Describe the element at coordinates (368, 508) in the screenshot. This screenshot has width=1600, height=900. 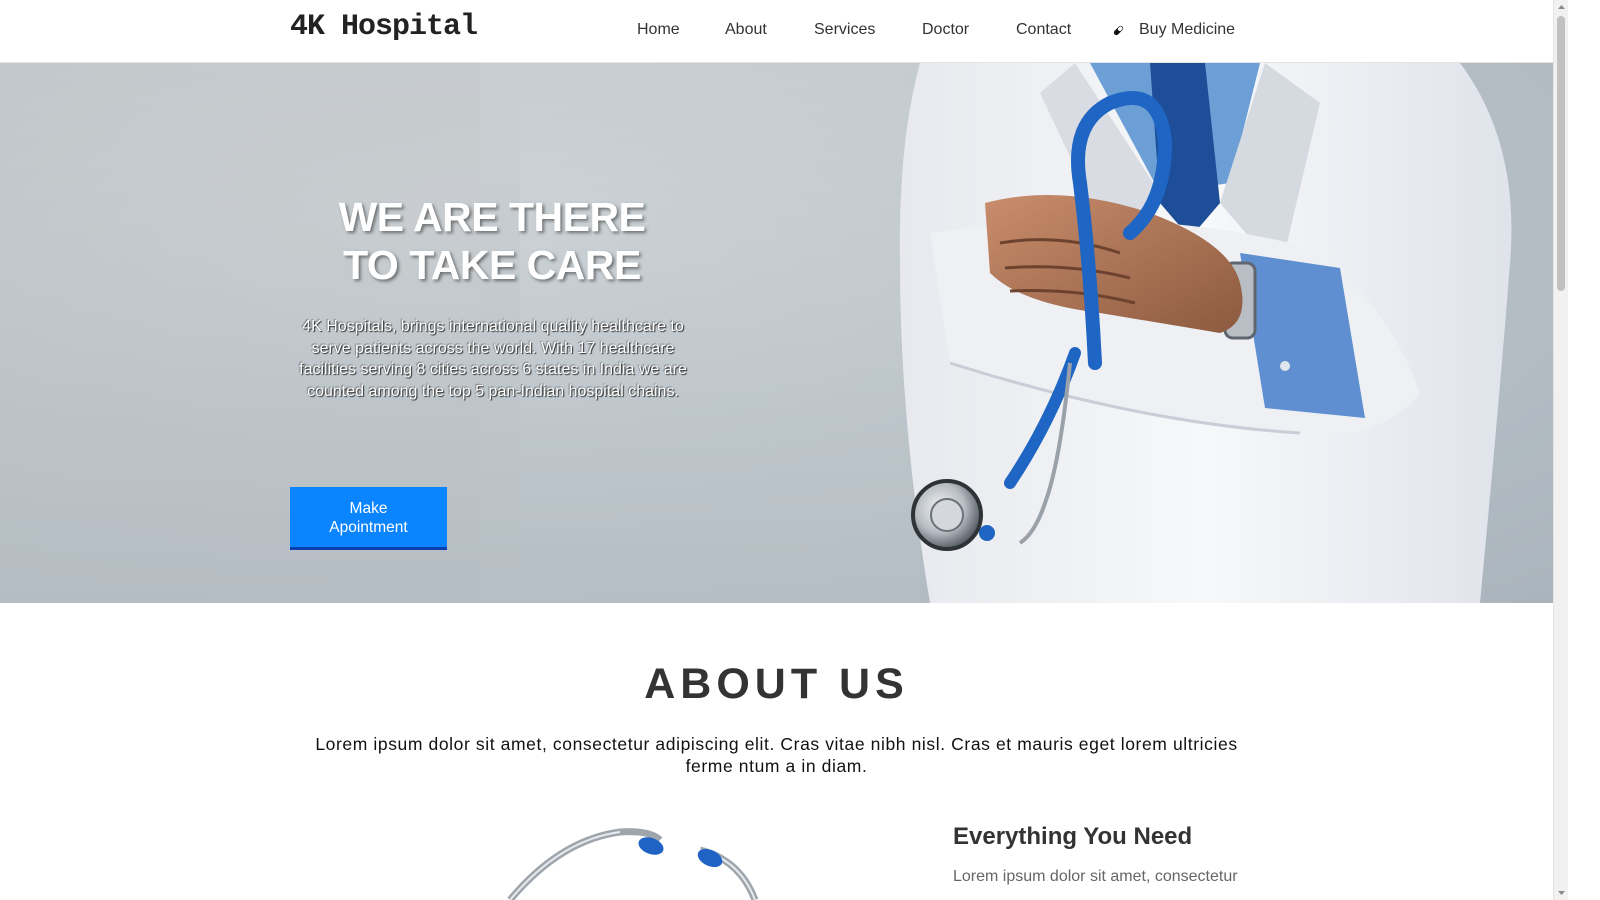
I see `make-appointment-label-line1: Make` at that location.